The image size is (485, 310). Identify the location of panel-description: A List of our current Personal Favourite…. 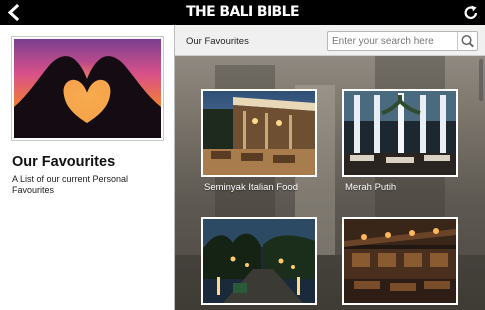
(70, 184).